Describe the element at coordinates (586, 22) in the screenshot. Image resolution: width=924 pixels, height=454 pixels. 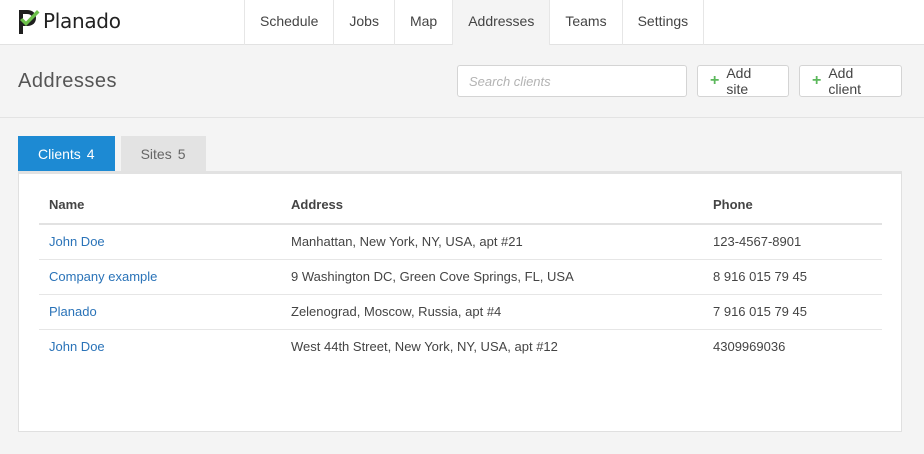
I see `nav-item-teams: Teams` at that location.